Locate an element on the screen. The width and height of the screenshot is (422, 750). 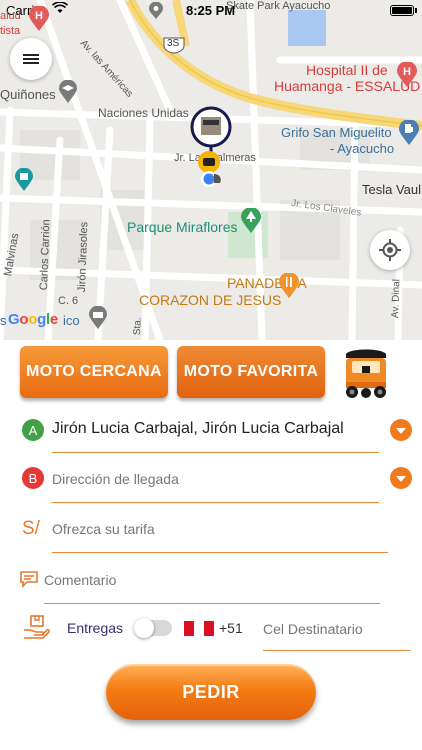
map-label-top-left-2: tista is located at coordinates (10, 31).